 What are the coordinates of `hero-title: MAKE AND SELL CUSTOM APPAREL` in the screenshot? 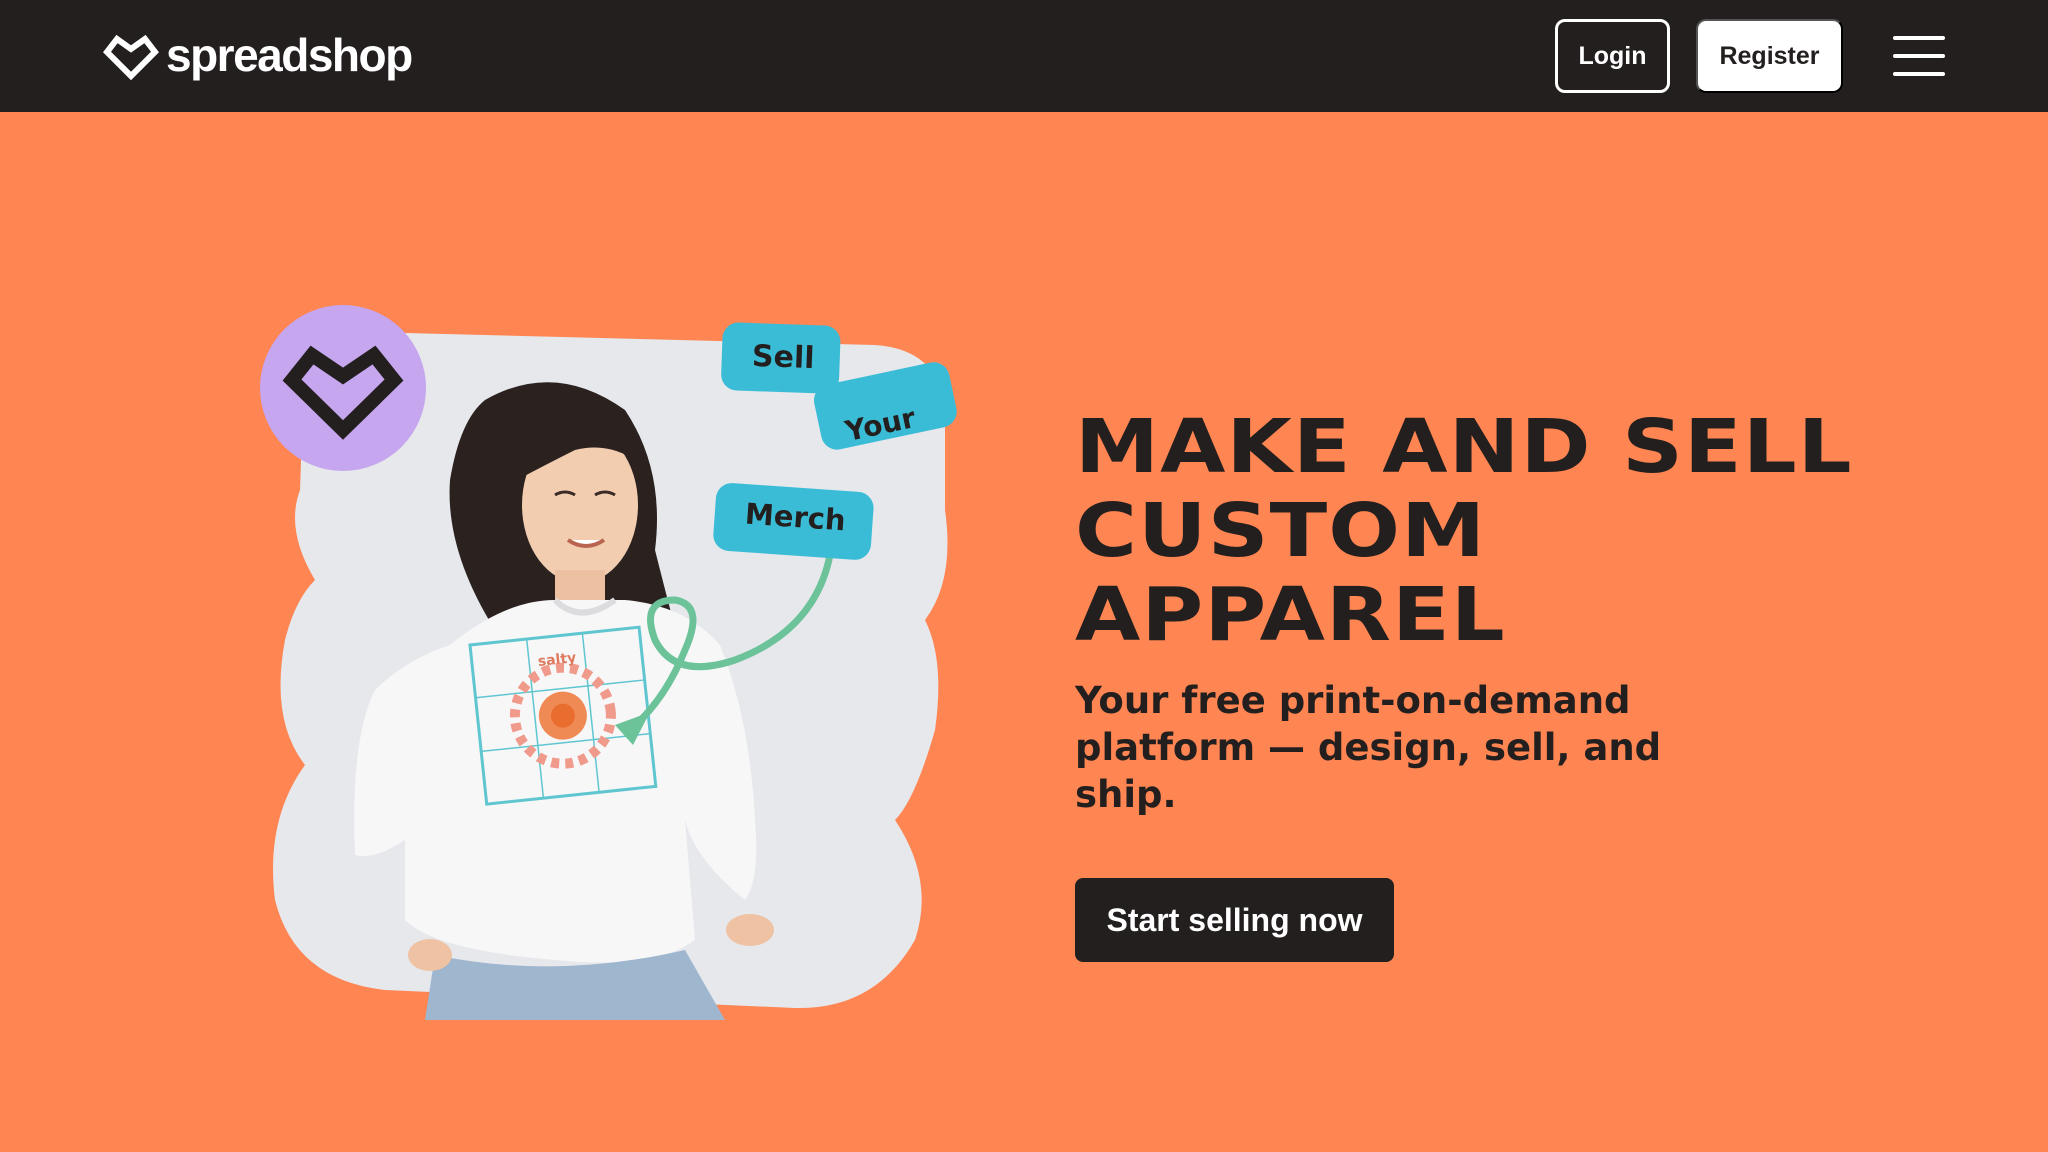 It's located at (1464, 531).